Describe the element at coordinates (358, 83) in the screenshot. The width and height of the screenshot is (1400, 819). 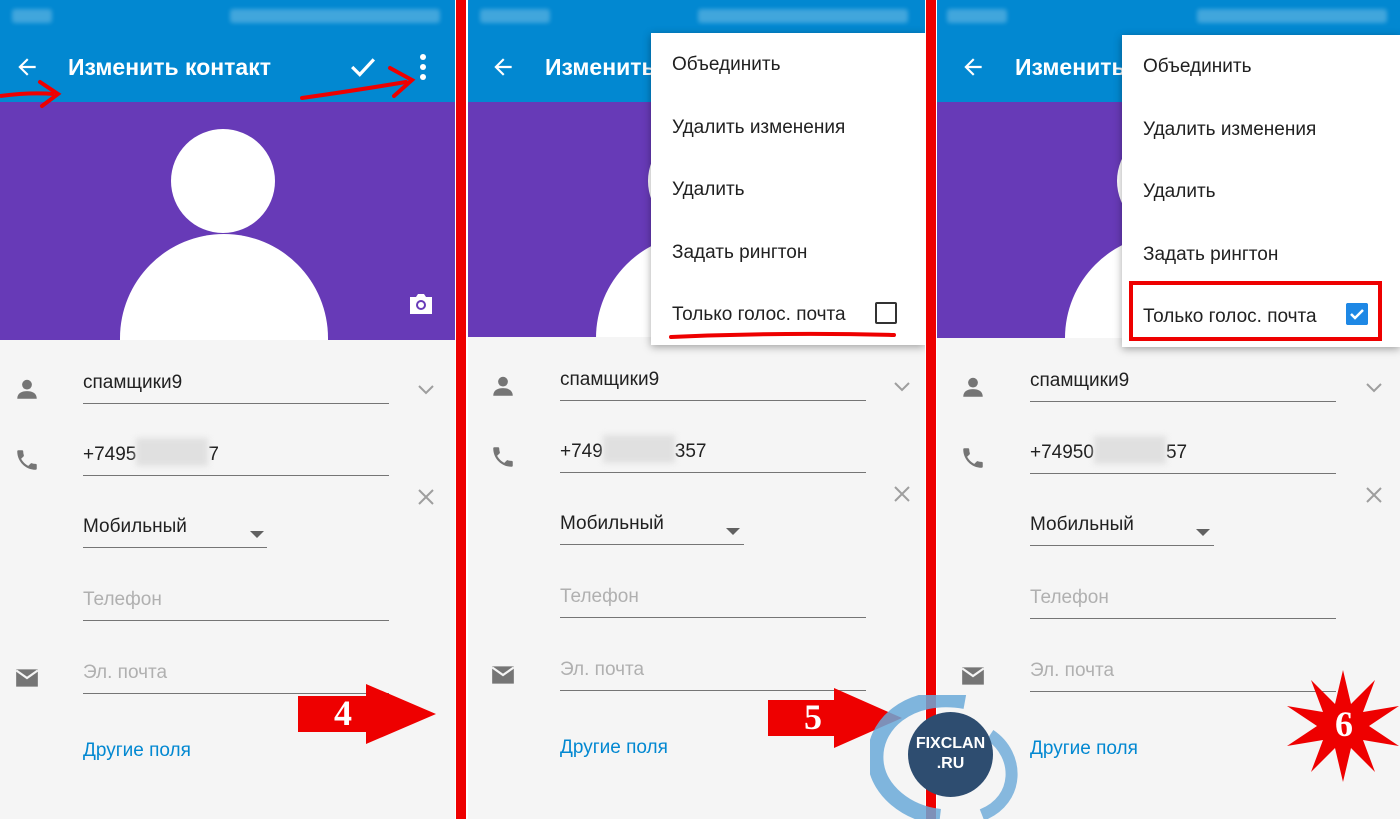
I see `red-arrow-to-menu` at that location.